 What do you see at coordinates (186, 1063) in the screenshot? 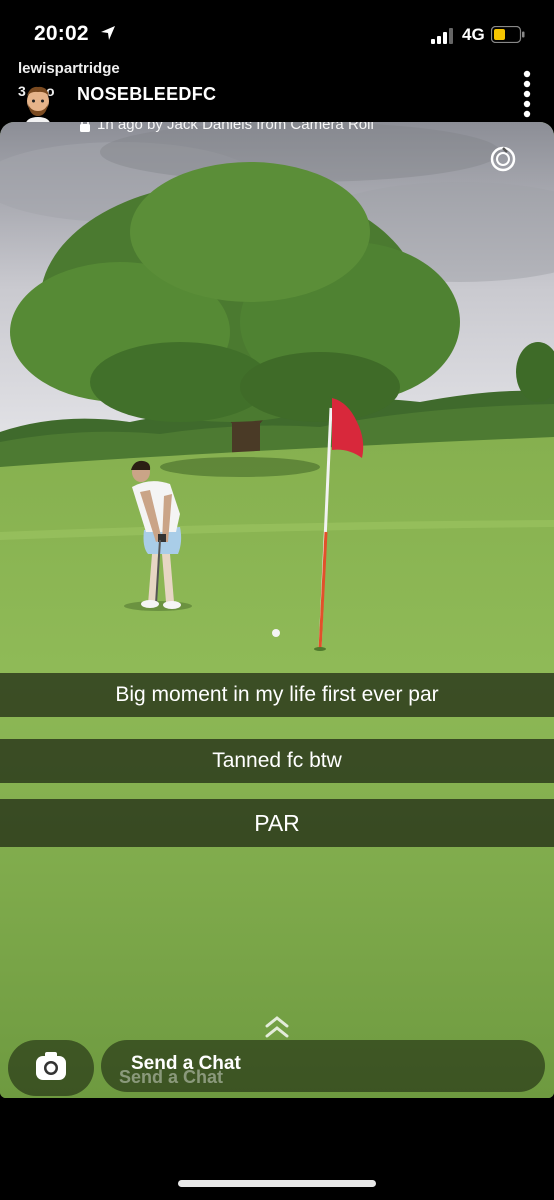
I see `send-chat-label: Send a Chat` at bounding box center [186, 1063].